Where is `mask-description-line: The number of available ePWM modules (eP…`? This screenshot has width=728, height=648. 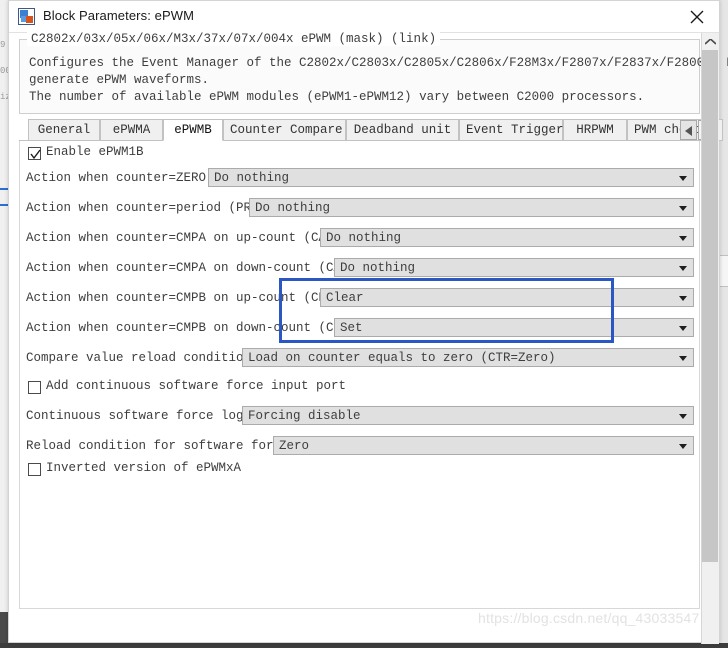 mask-description-line: The number of available ePWM modules (eP… is located at coordinates (337, 97).